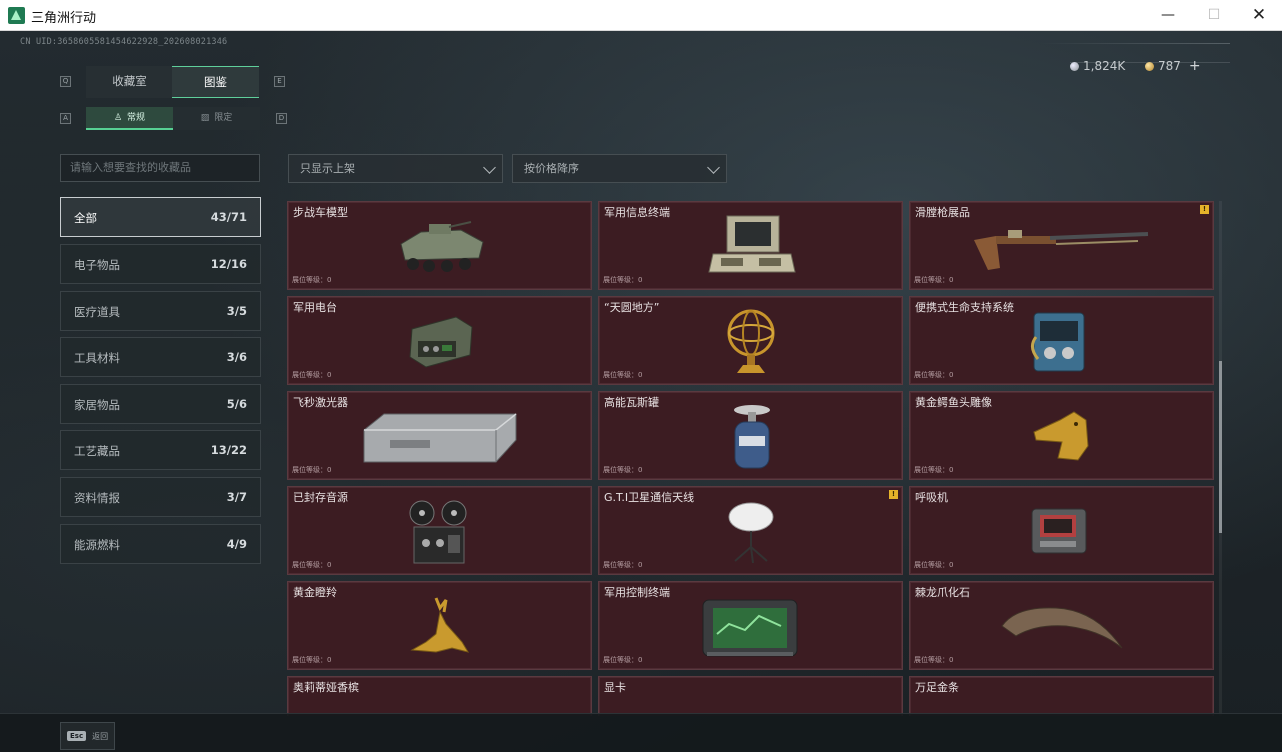 The width and height of the screenshot is (1282, 752). Describe the element at coordinates (489, 167) in the screenshot. I see `chevron-down-icon` at that location.